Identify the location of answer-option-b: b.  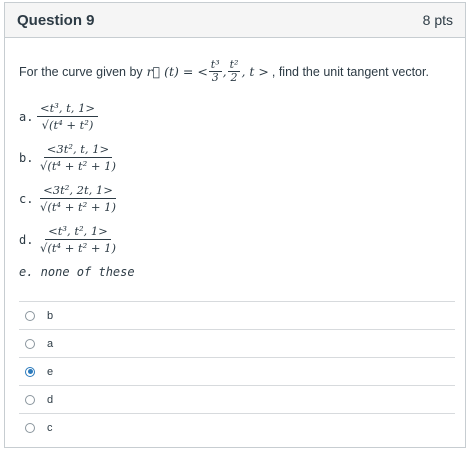
(237, 315).